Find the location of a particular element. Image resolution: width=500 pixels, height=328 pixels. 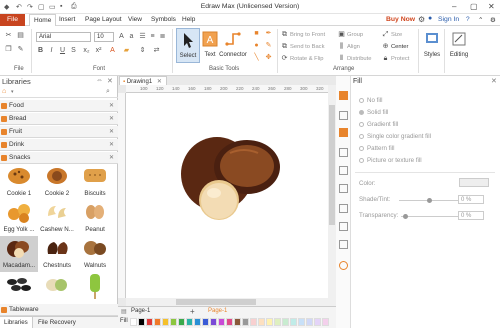

shape-biscuits: Biscuits is located at coordinates (95, 182).